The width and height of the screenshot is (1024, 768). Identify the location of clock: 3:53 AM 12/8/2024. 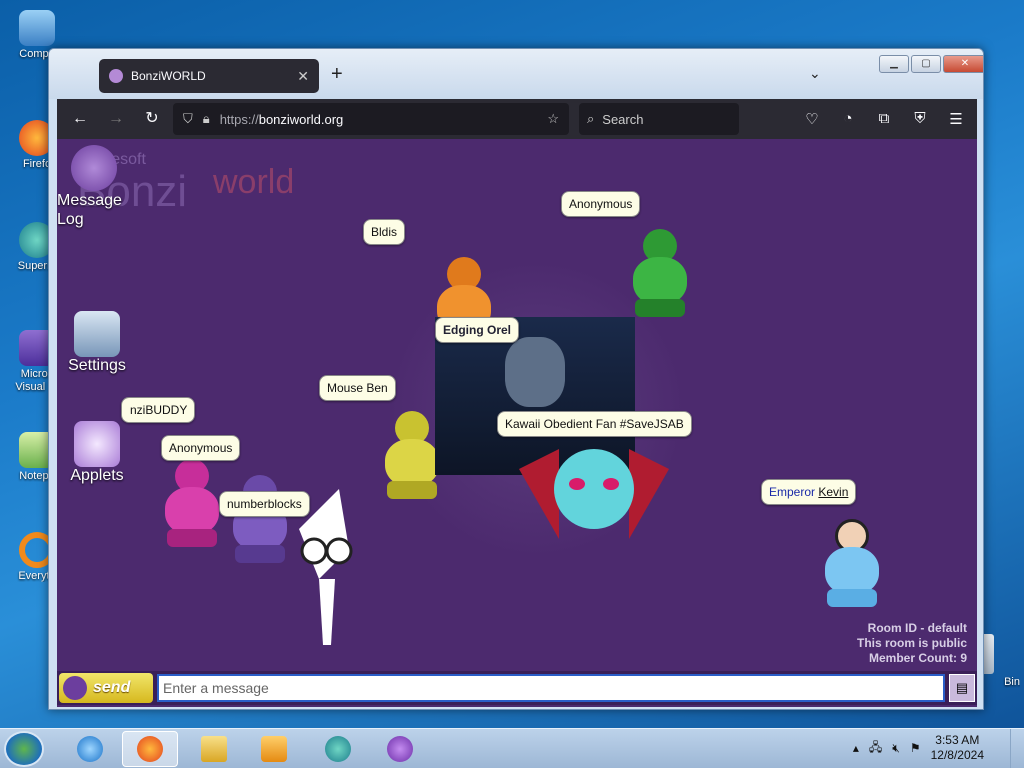
(957, 748).